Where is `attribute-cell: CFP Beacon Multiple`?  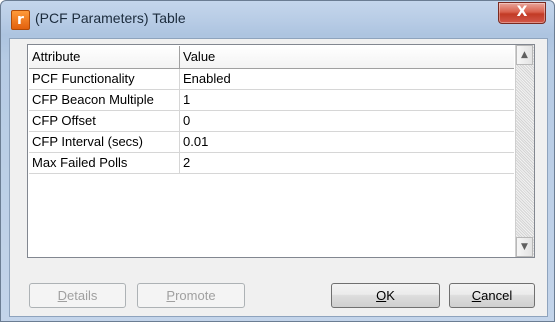 attribute-cell: CFP Beacon Multiple is located at coordinates (104, 100).